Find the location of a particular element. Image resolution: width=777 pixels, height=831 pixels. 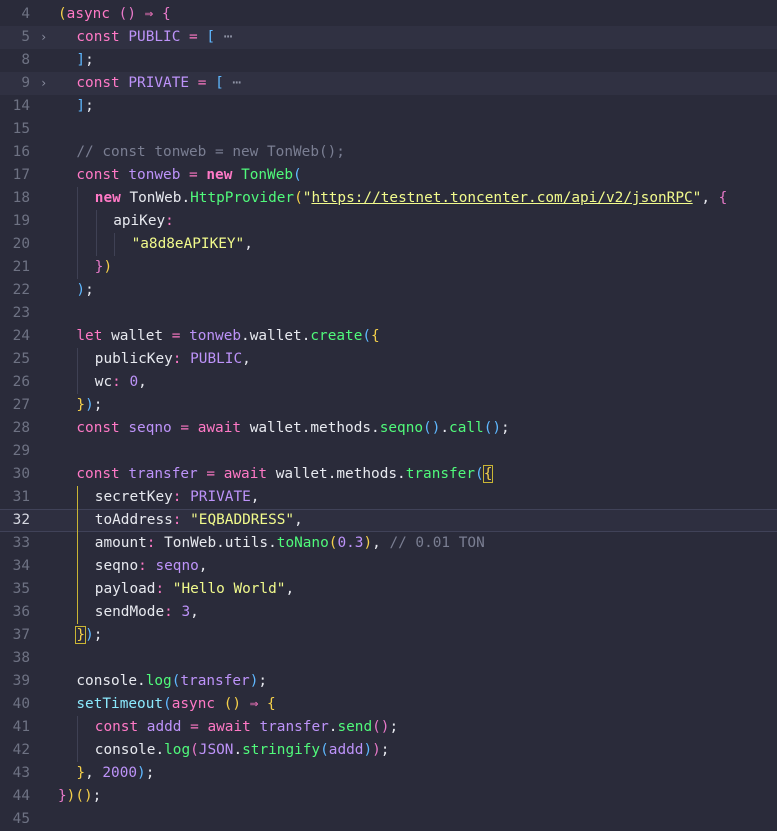

code-token: JSON is located at coordinates (216, 750).